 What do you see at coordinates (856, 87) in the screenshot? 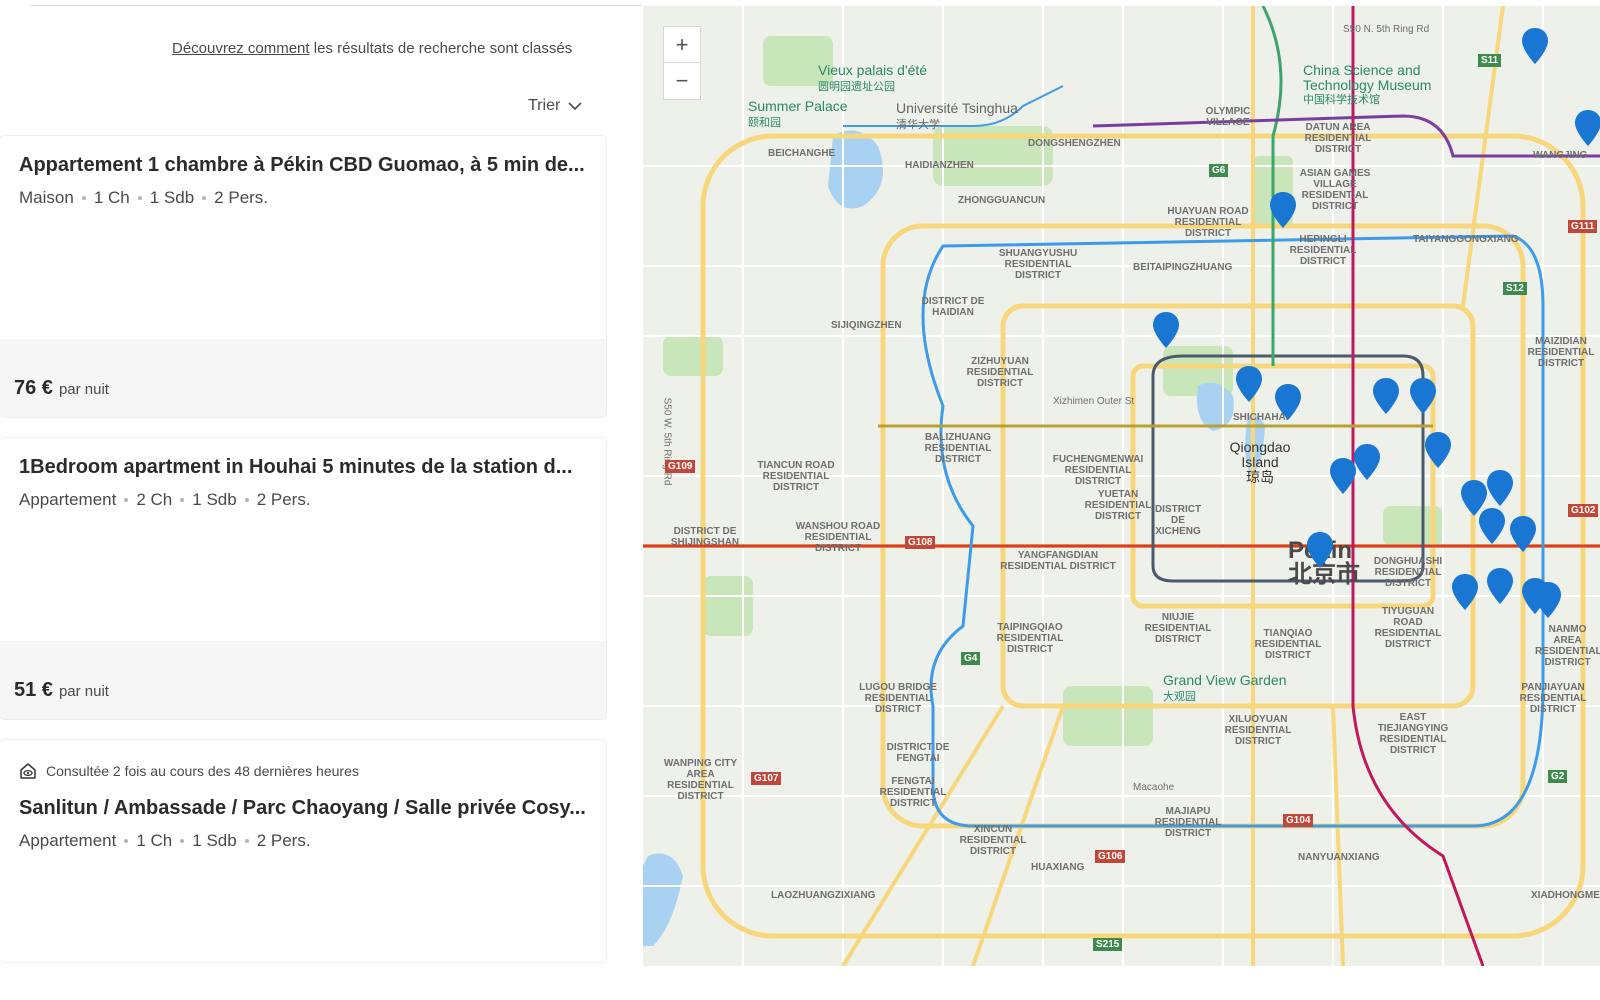
I see `poi-name-zh: 圆明园遗址公园` at bounding box center [856, 87].